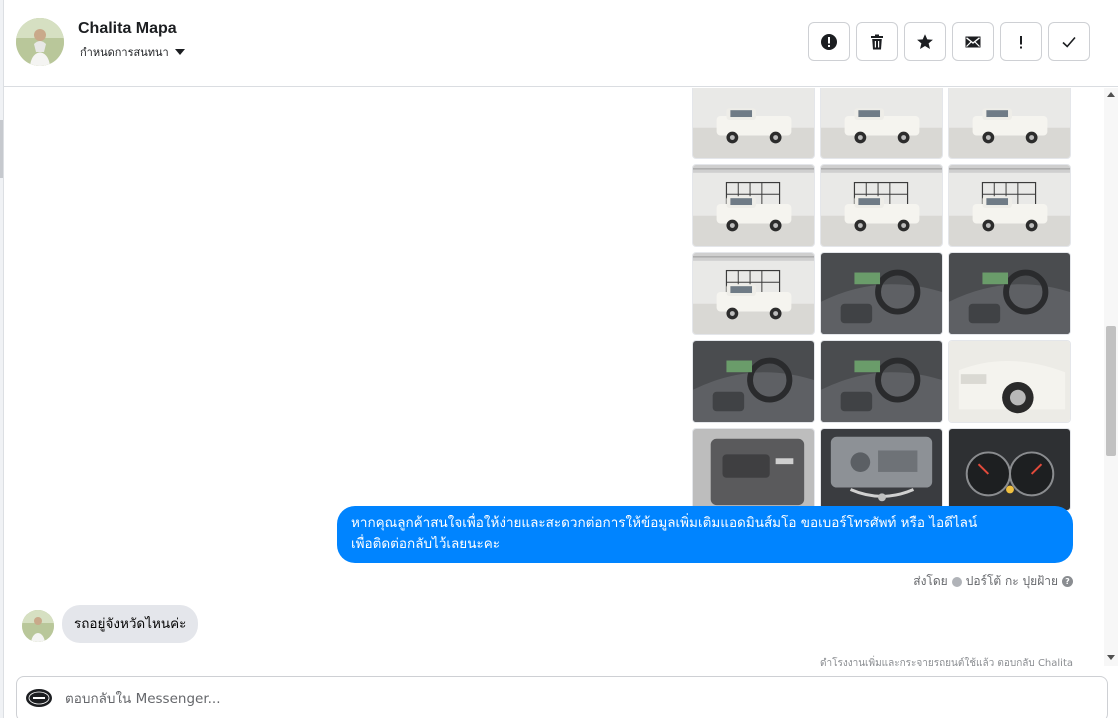 This screenshot has width=1118, height=718. Describe the element at coordinates (179, 52) in the screenshot. I see `caret-down-icon` at that location.